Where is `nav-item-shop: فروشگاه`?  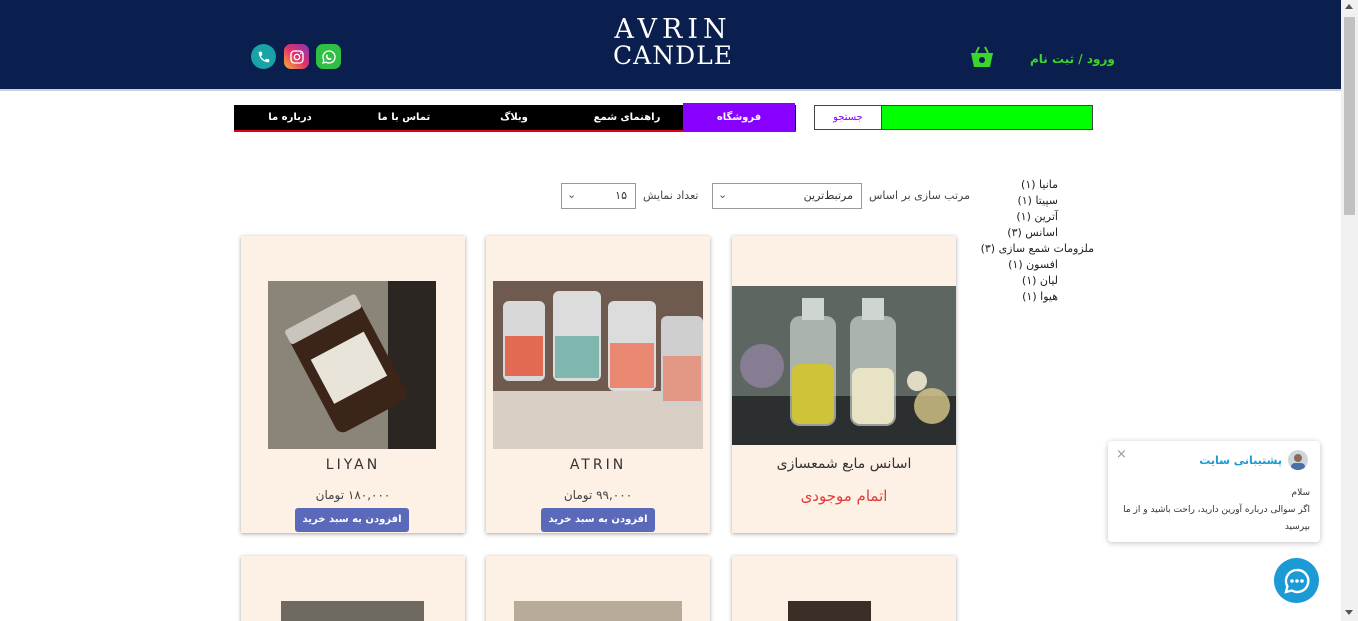
nav-item-shop: فروشگاه is located at coordinates (739, 117).